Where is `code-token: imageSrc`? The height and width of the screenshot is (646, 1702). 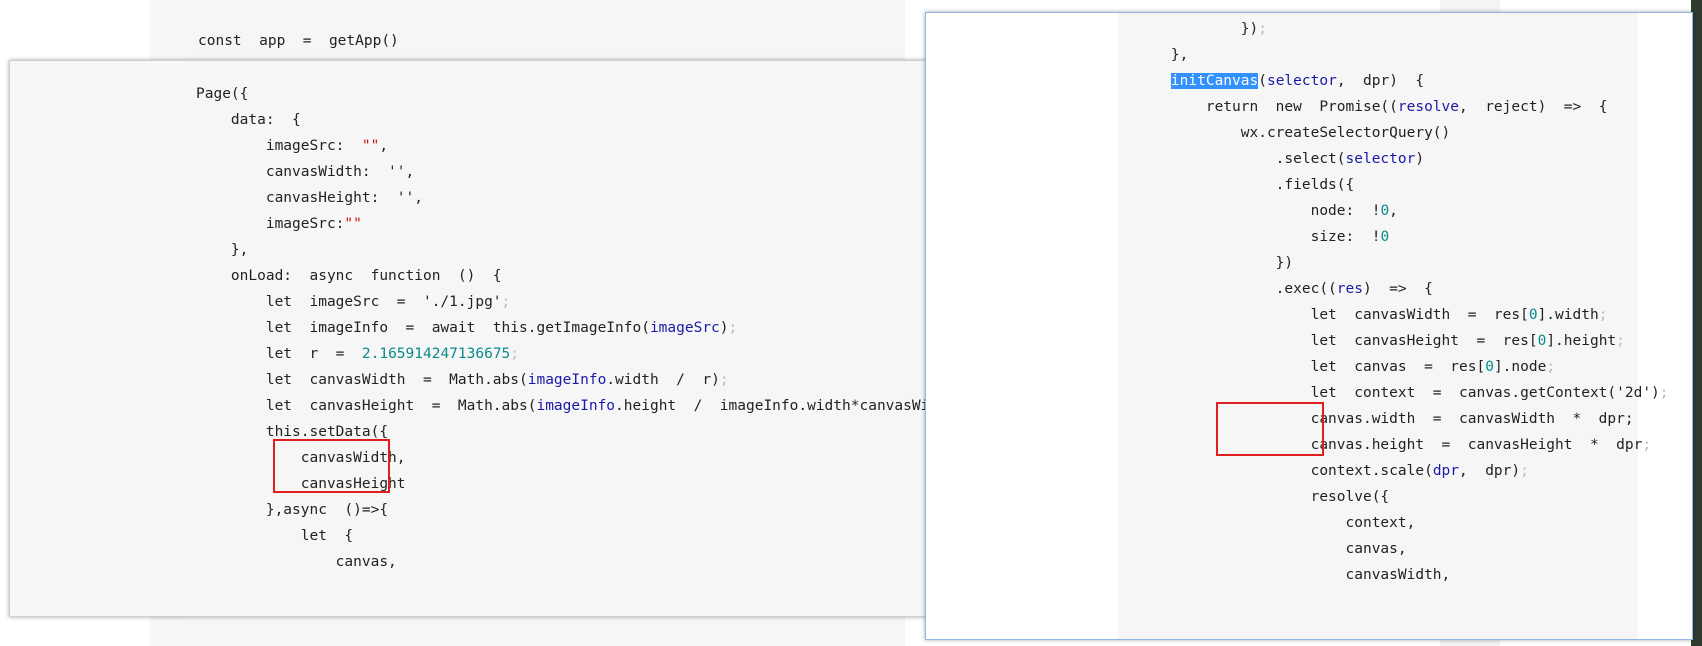 code-token: imageSrc is located at coordinates (684, 328).